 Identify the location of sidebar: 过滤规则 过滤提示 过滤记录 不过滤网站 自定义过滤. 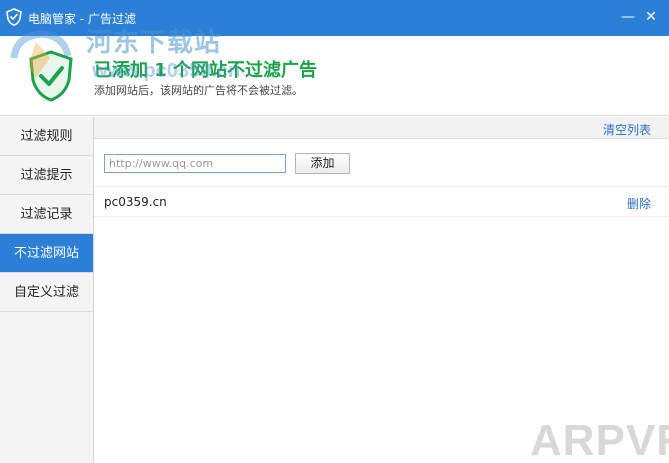
(47, 290).